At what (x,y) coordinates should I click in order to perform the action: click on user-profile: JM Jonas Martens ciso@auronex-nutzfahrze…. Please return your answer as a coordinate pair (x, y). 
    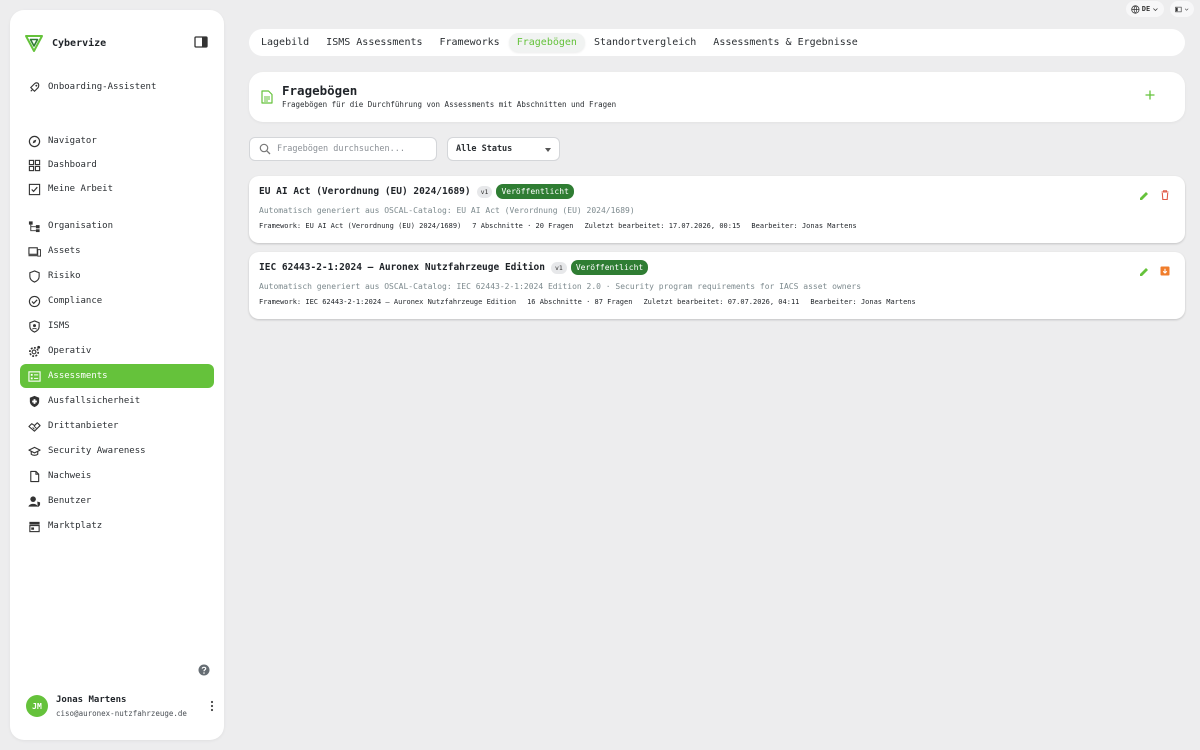
    Looking at the image, I should click on (121, 706).